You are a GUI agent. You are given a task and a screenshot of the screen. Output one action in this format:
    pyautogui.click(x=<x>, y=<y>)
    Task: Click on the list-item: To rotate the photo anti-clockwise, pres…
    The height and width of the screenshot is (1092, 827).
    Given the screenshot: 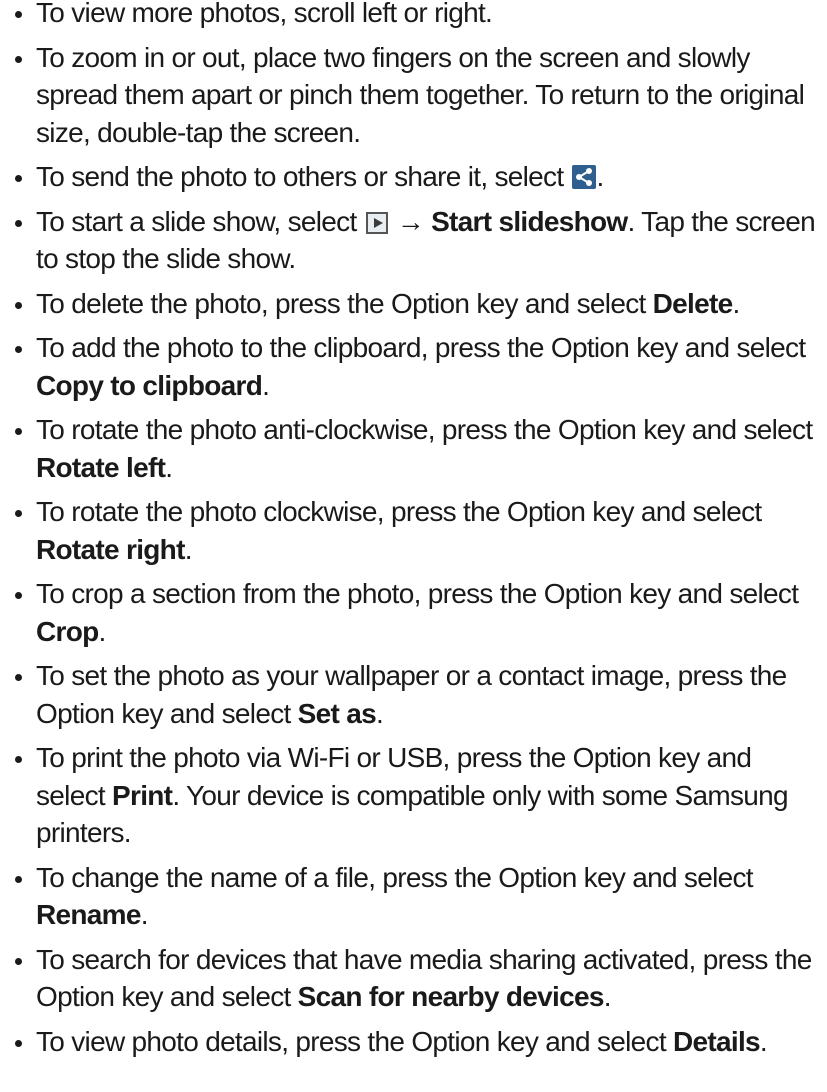 What is the action you would take?
    pyautogui.click(x=413, y=448)
    